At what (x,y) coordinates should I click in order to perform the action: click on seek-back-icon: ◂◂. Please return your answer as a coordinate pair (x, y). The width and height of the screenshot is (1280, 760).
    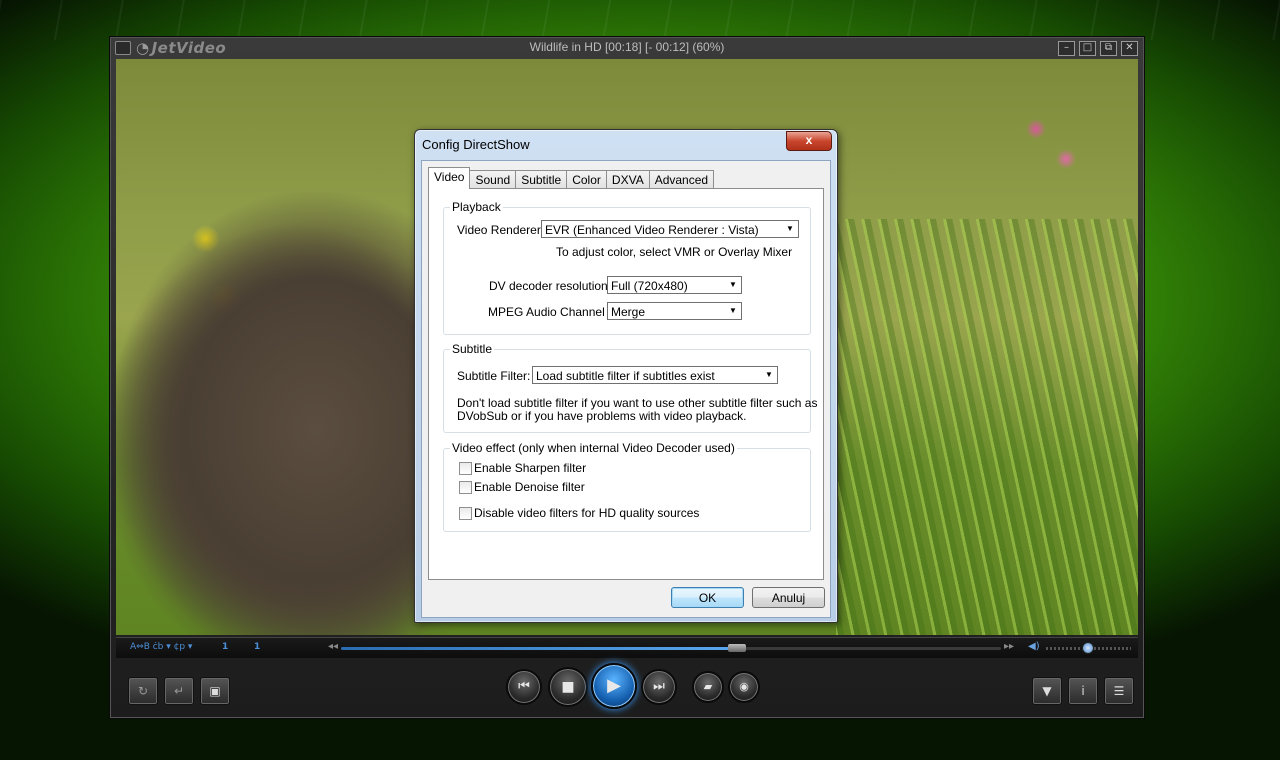
    Looking at the image, I should click on (333, 646).